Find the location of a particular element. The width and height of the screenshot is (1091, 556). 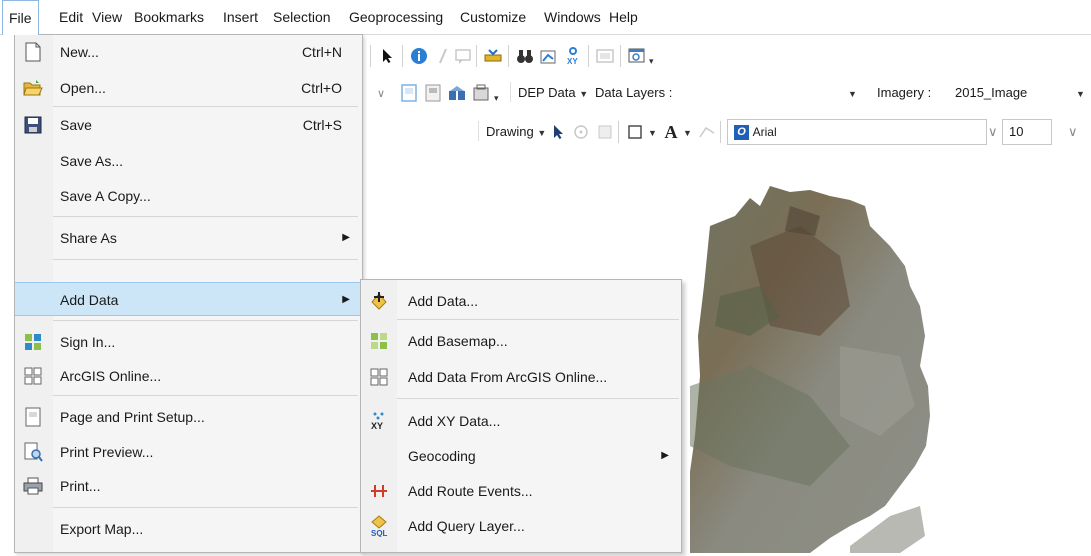

menu-edit: Edit is located at coordinates (71, 17).